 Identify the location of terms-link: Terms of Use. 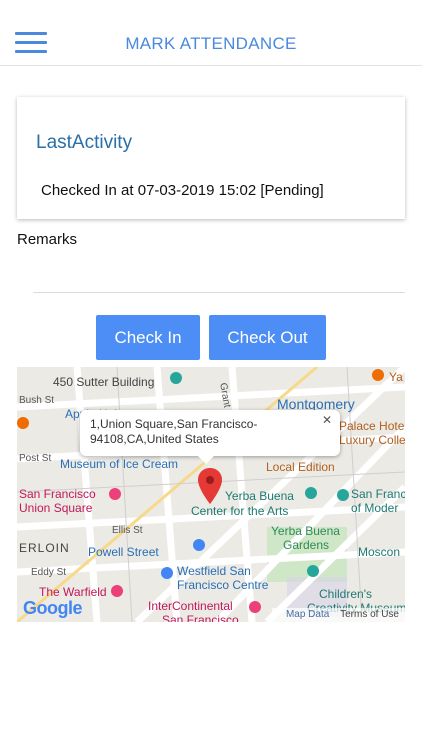
(369, 614).